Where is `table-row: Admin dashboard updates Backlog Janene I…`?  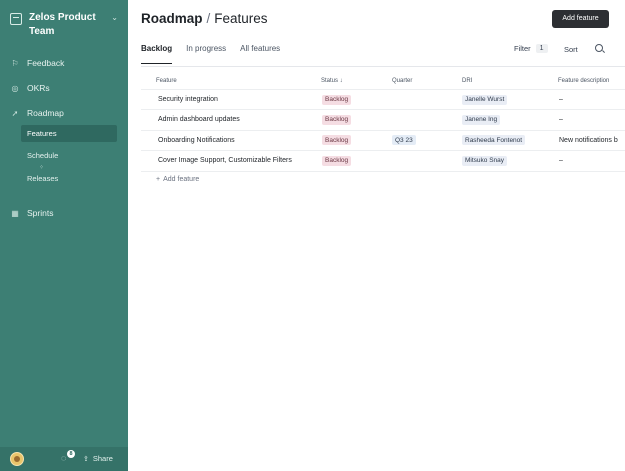 table-row: Admin dashboard updates Backlog Janene I… is located at coordinates (383, 120).